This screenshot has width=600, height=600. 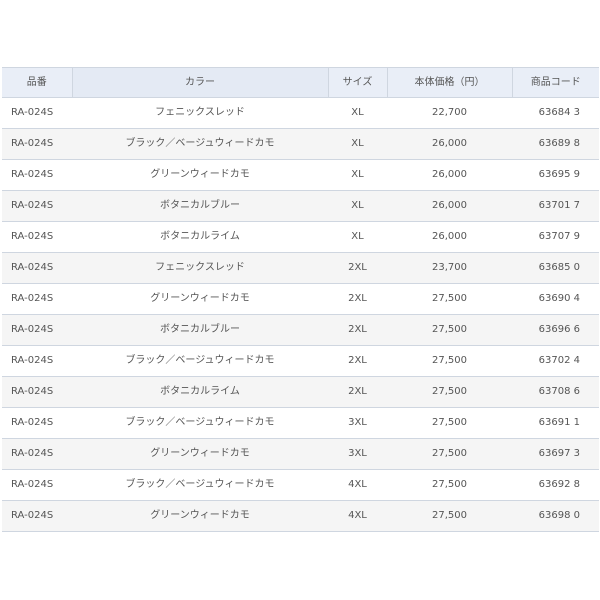 What do you see at coordinates (555, 144) in the screenshot?
I see `cell-product-code: 63689 8` at bounding box center [555, 144].